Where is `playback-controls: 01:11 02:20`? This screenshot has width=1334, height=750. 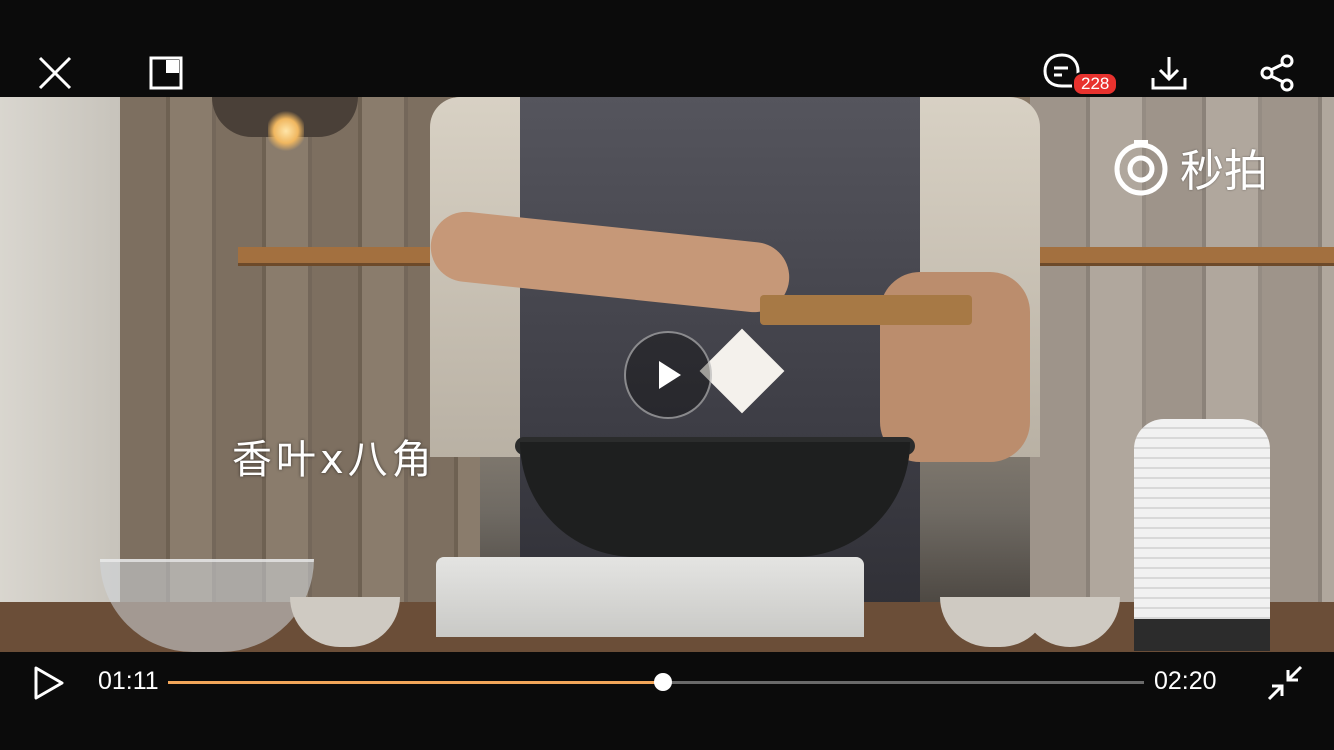
playback-controls: 01:11 02:20 is located at coordinates (667, 701).